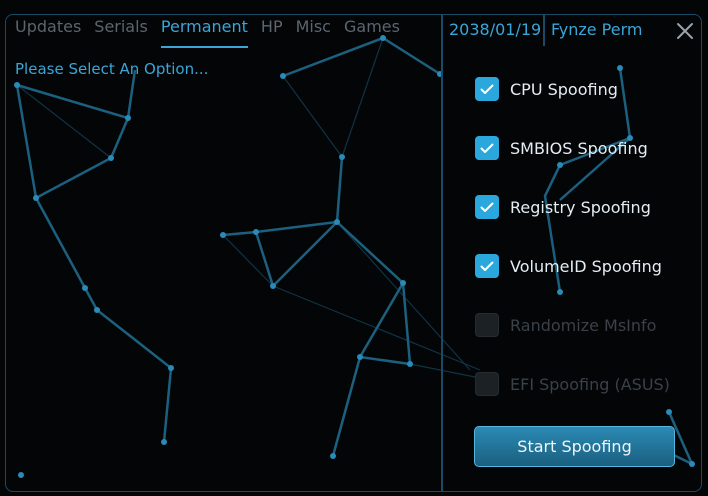 The width and height of the screenshot is (708, 496). I want to click on option-smbios-spoofing: SMBIOS Spoofing, so click(561, 148).